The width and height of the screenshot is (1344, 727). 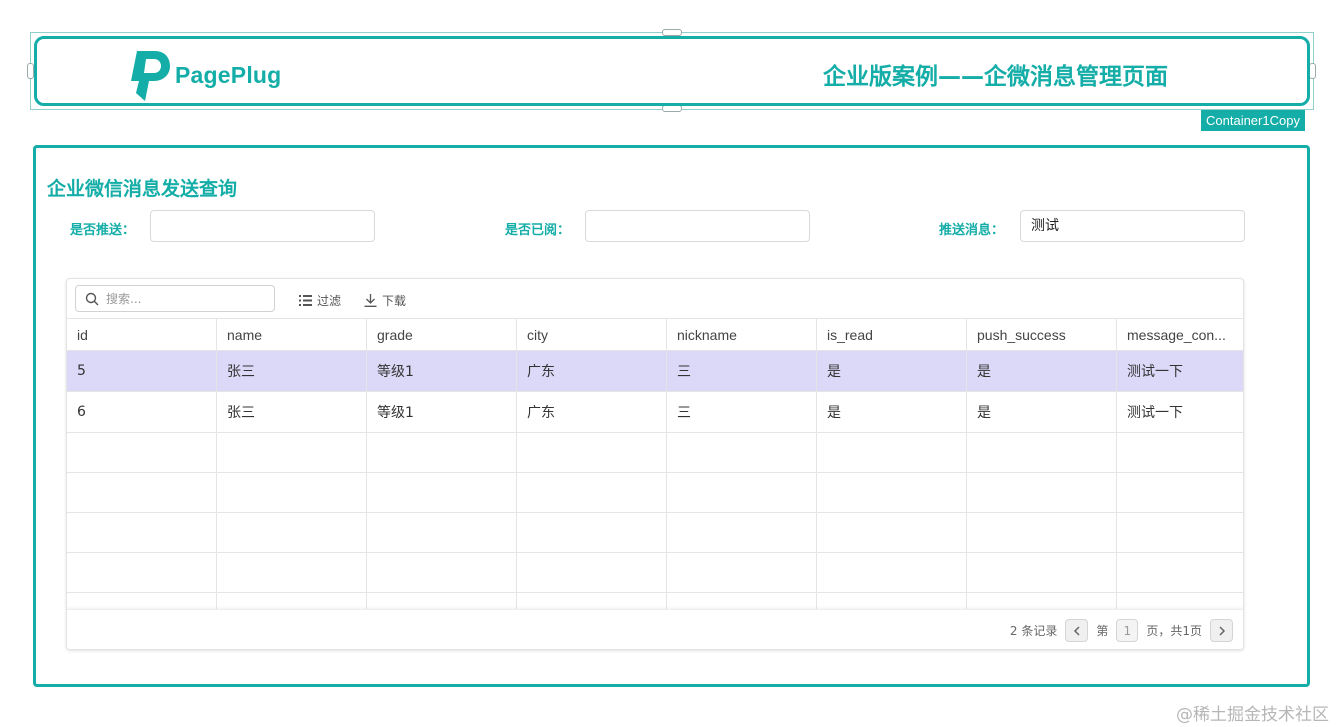 What do you see at coordinates (1252, 715) in the screenshot?
I see `watermark: @稀土掘金技术社区` at bounding box center [1252, 715].